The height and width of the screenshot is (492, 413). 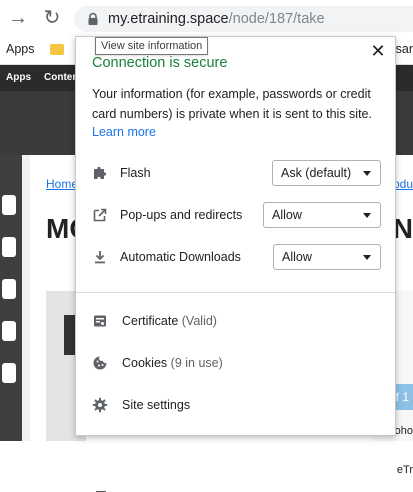 What do you see at coordinates (124, 132) in the screenshot?
I see `learn-more-link: Learn more` at bounding box center [124, 132].